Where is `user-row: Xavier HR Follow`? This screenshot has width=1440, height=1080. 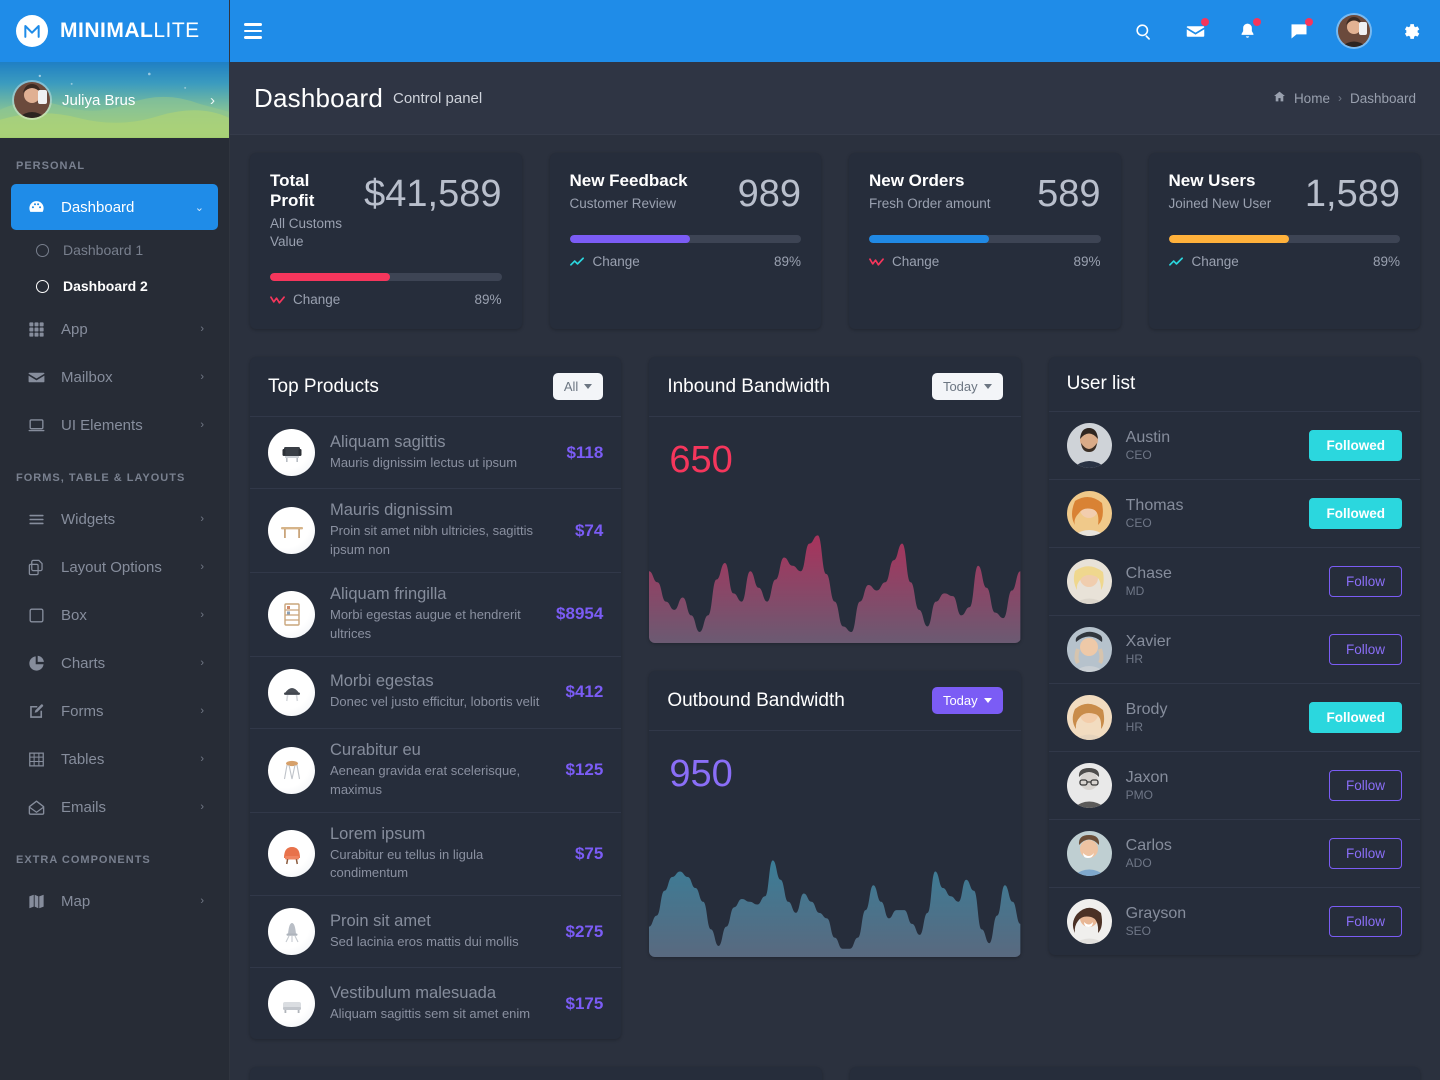
user-row: Xavier HR Follow is located at coordinates (1234, 650).